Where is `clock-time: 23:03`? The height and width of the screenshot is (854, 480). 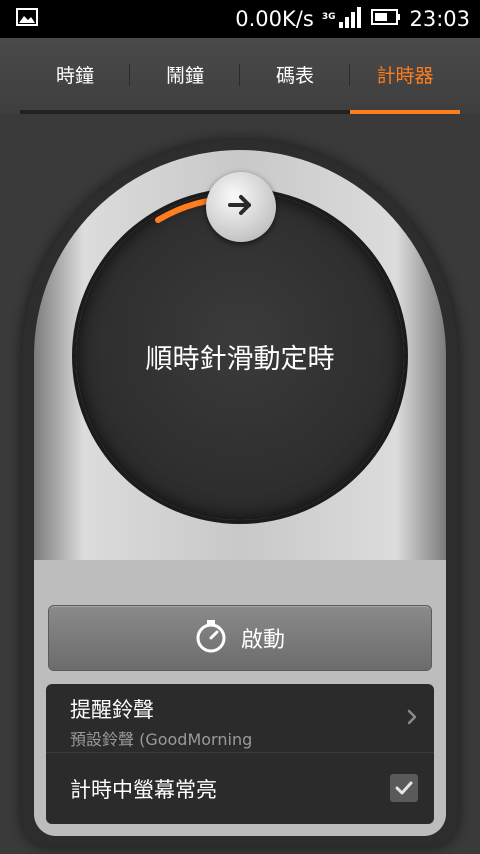 clock-time: 23:03 is located at coordinates (439, 19).